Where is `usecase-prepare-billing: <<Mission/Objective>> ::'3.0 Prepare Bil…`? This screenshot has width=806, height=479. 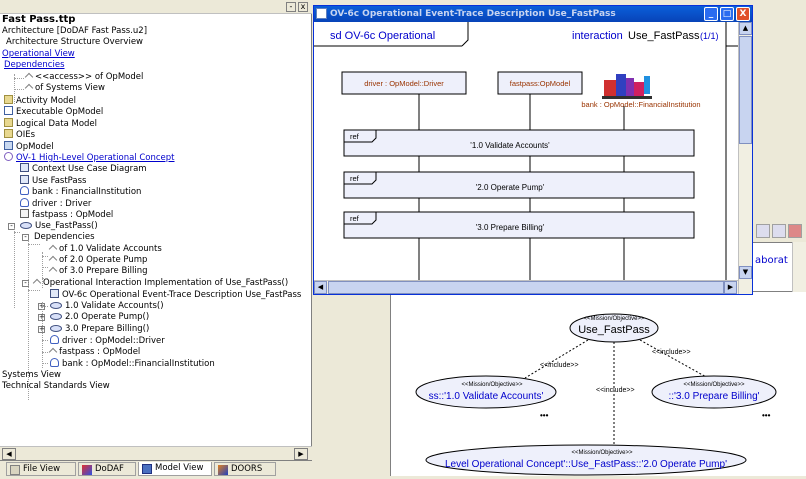 usecase-prepare-billing: <<Mission/Objective>> ::'3.0 Prepare Bil… is located at coordinates (714, 392).